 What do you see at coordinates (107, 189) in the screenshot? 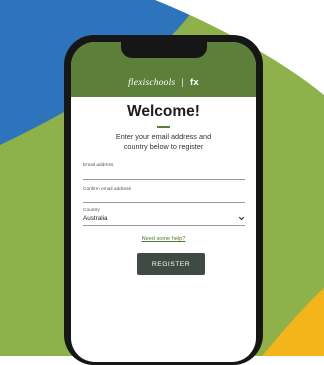
I see `confirm-email-label: Confirm email address` at bounding box center [107, 189].